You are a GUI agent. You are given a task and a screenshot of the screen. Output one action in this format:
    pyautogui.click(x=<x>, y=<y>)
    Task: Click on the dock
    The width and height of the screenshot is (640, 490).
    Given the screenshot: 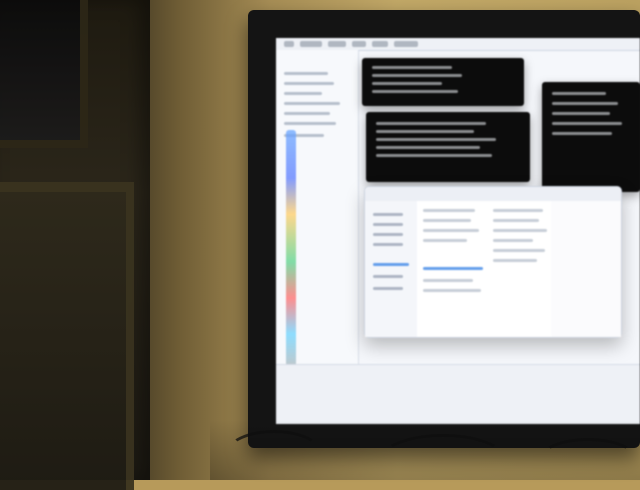 What is the action you would take?
    pyautogui.click(x=291, y=250)
    